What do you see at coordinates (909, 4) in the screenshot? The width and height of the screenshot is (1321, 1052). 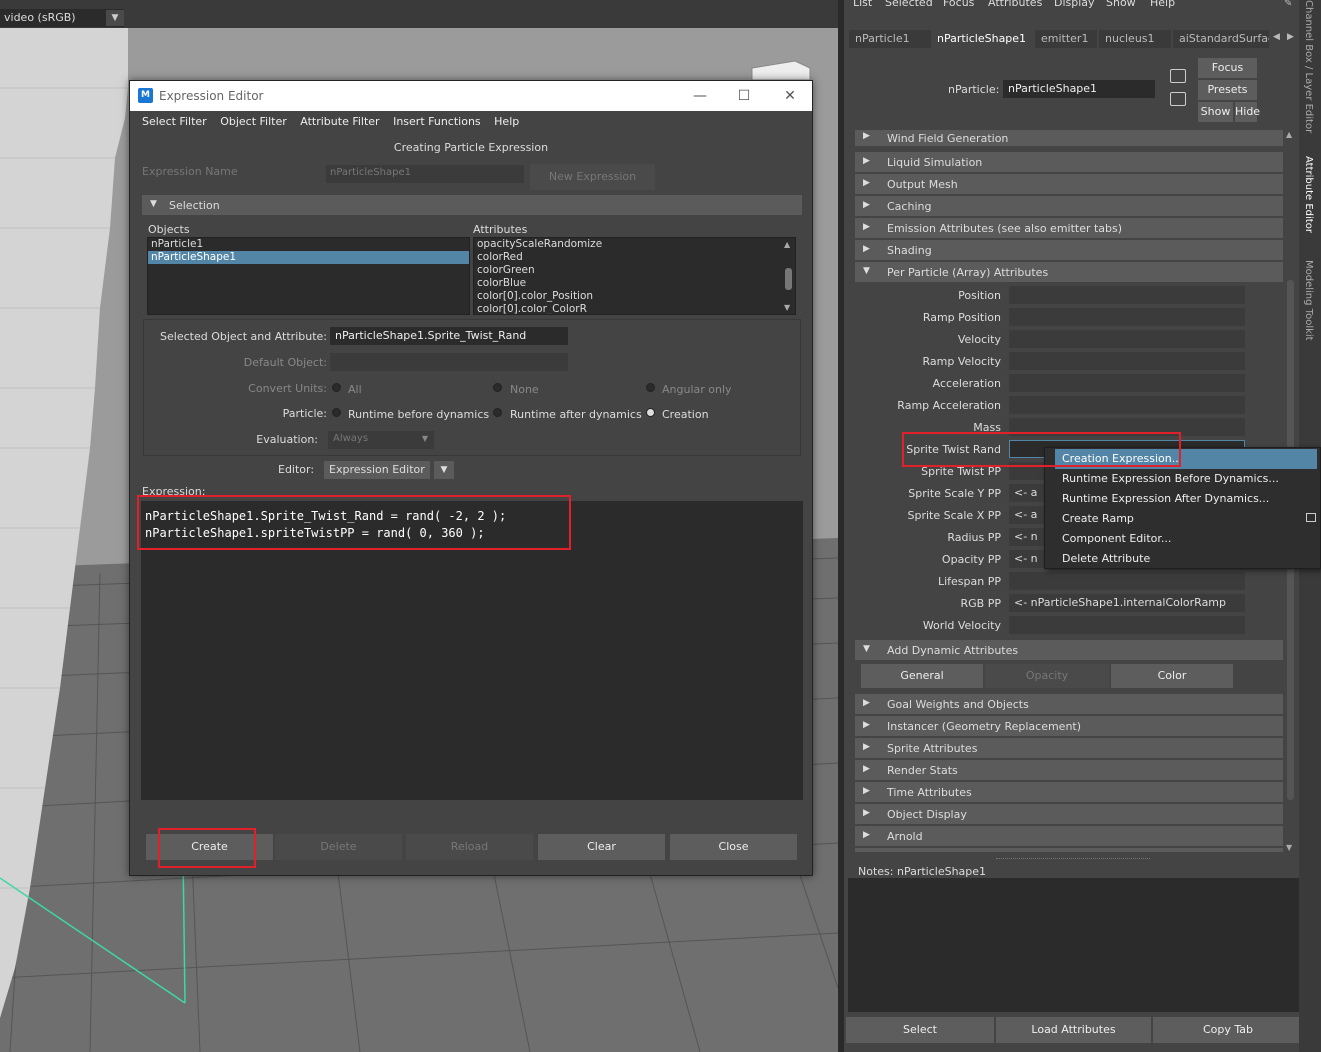 I see `menu-selected: Selected` at bounding box center [909, 4].